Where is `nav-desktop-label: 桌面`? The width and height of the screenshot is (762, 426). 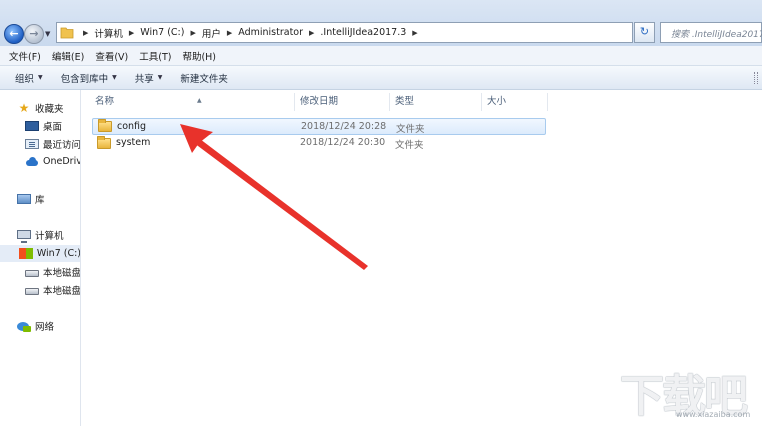 nav-desktop-label: 桌面 is located at coordinates (53, 127).